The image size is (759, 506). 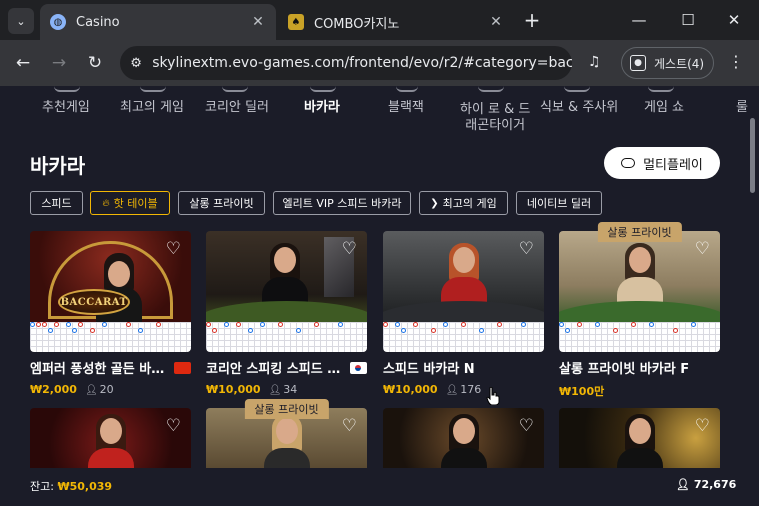 I want to click on tab-combo: ♠ COMBO카지노 ✕, so click(x=396, y=22).